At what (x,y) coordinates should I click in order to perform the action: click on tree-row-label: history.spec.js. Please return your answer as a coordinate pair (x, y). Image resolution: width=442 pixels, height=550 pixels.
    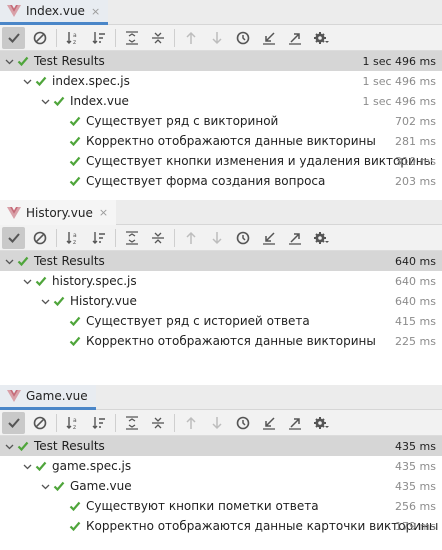
    Looking at the image, I should click on (94, 281).